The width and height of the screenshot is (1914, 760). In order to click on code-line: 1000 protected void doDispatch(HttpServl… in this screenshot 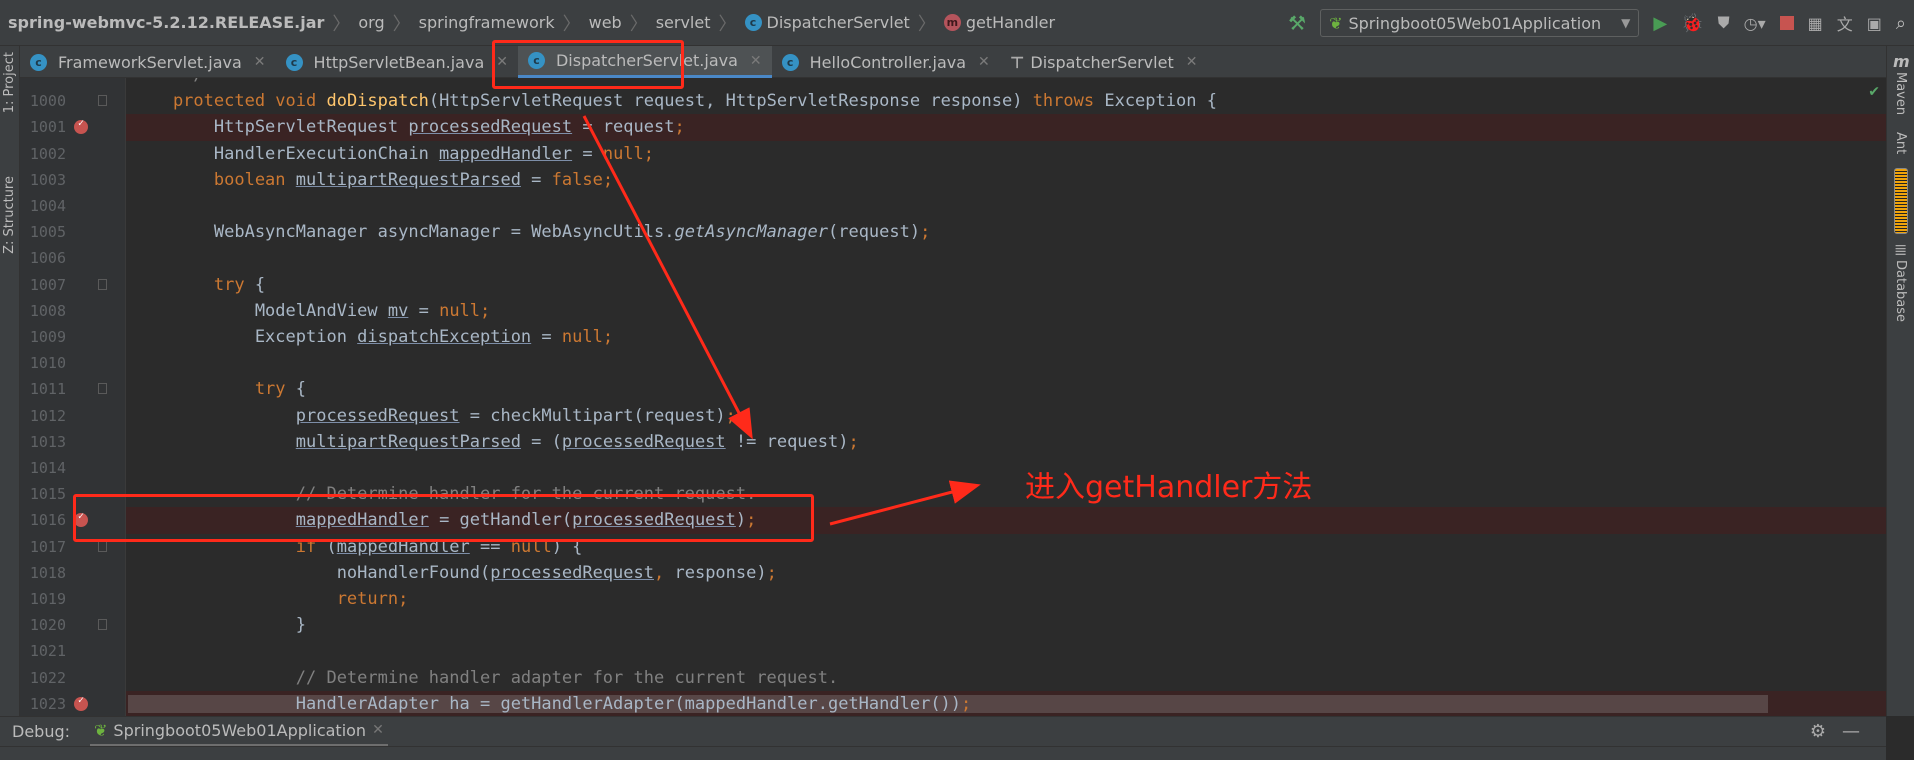, I will do `click(953, 101)`.